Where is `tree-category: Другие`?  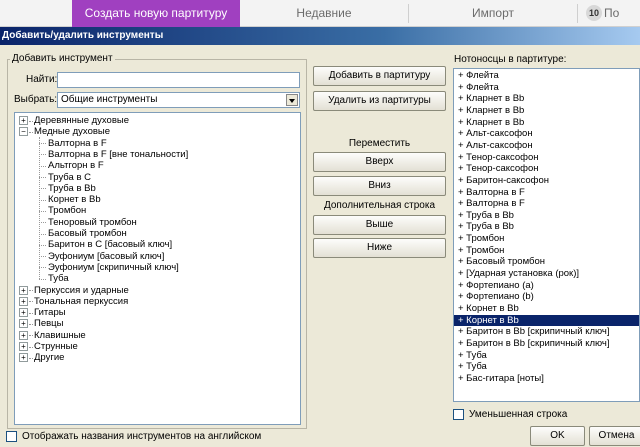
tree-category: Другие is located at coordinates (49, 357).